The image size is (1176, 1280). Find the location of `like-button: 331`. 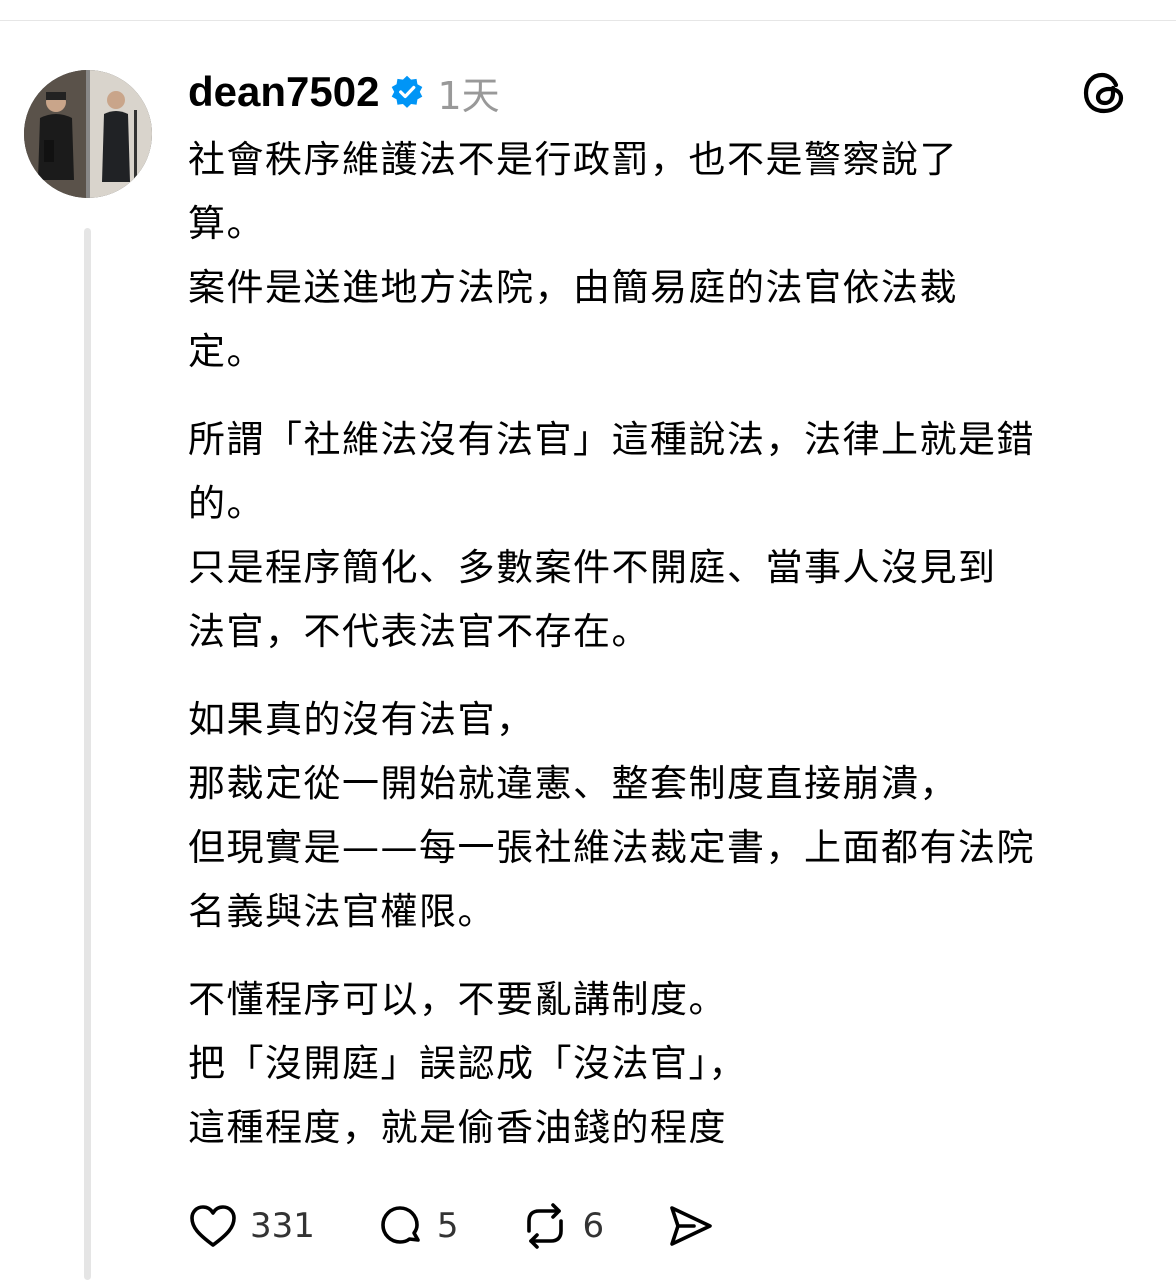

like-button: 331 is located at coordinates (251, 1226).